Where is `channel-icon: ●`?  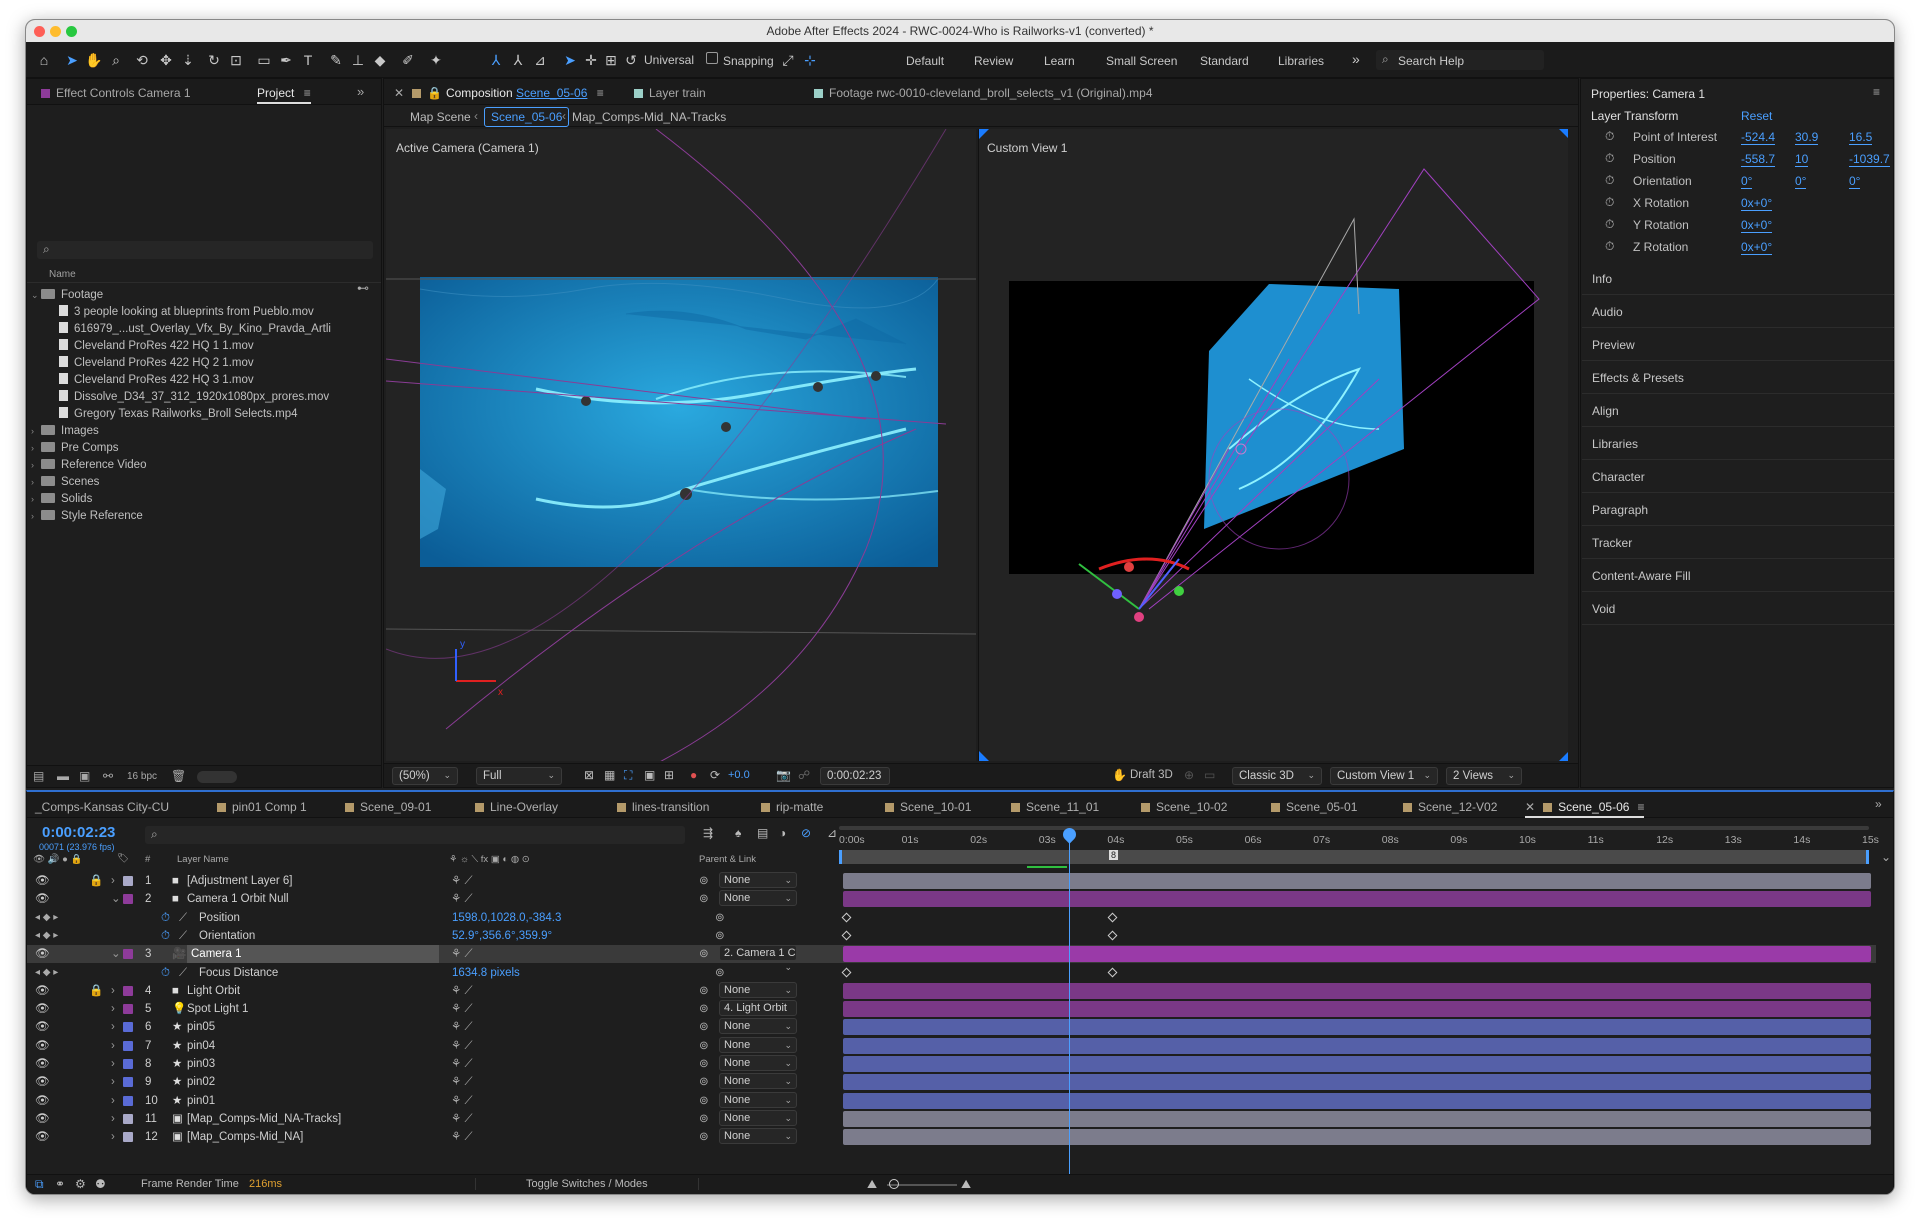 channel-icon: ● is located at coordinates (693, 775).